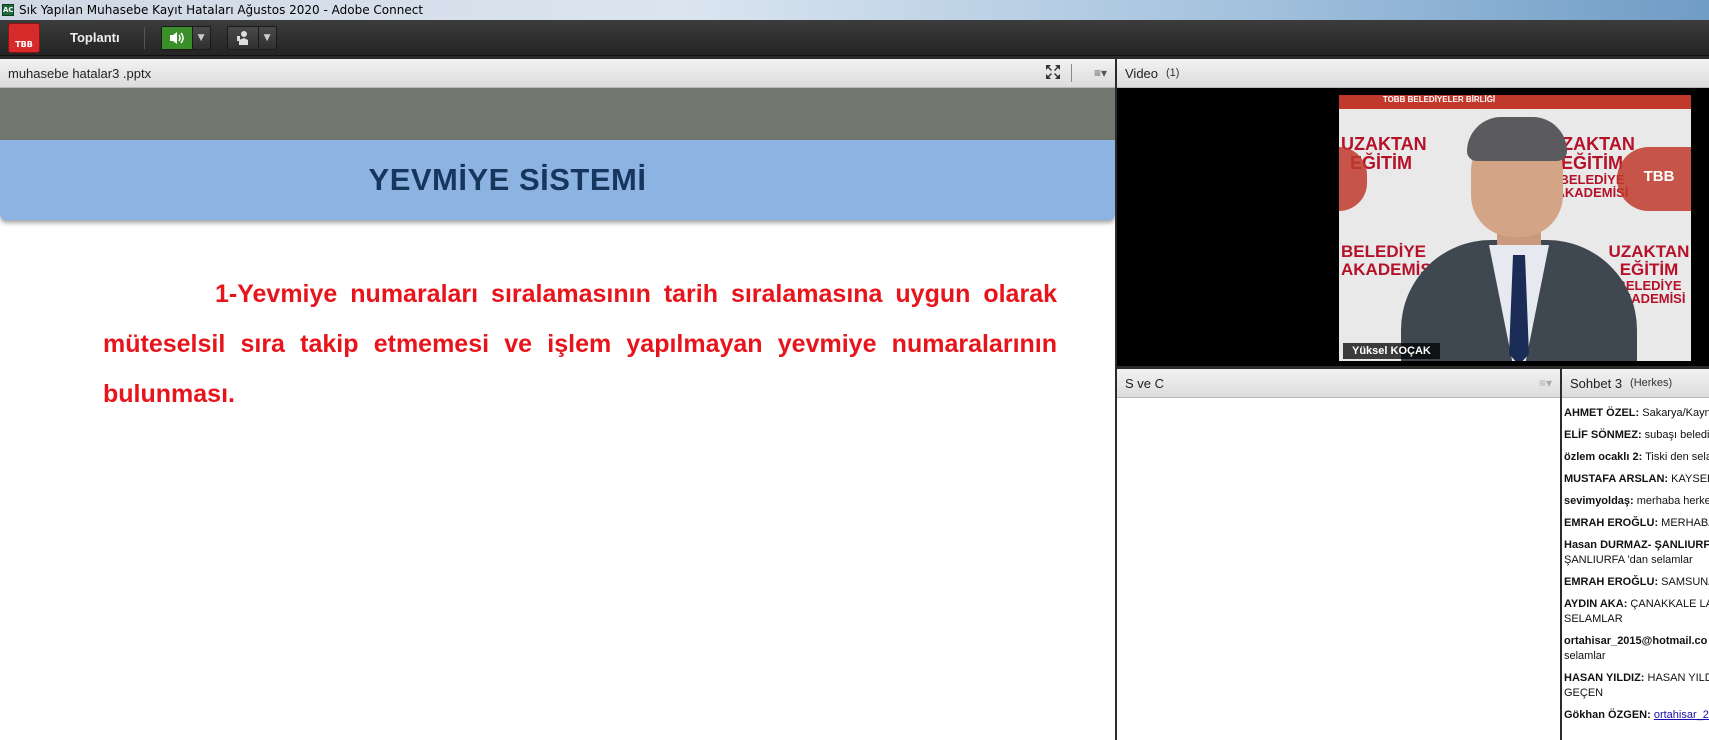  What do you see at coordinates (1636, 641) in the screenshot?
I see `chat-sender: ortahisar_2015@hotmail.co` at bounding box center [1636, 641].